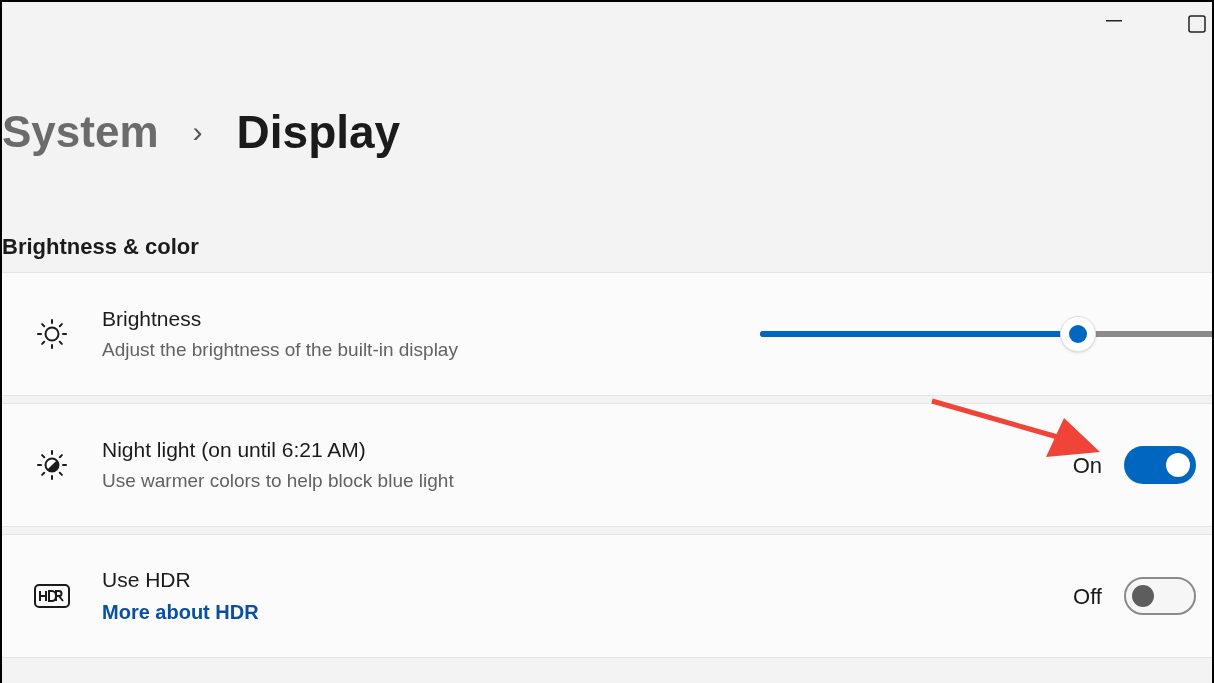 The image size is (1214, 683). I want to click on maximize-icon, so click(1197, 24).